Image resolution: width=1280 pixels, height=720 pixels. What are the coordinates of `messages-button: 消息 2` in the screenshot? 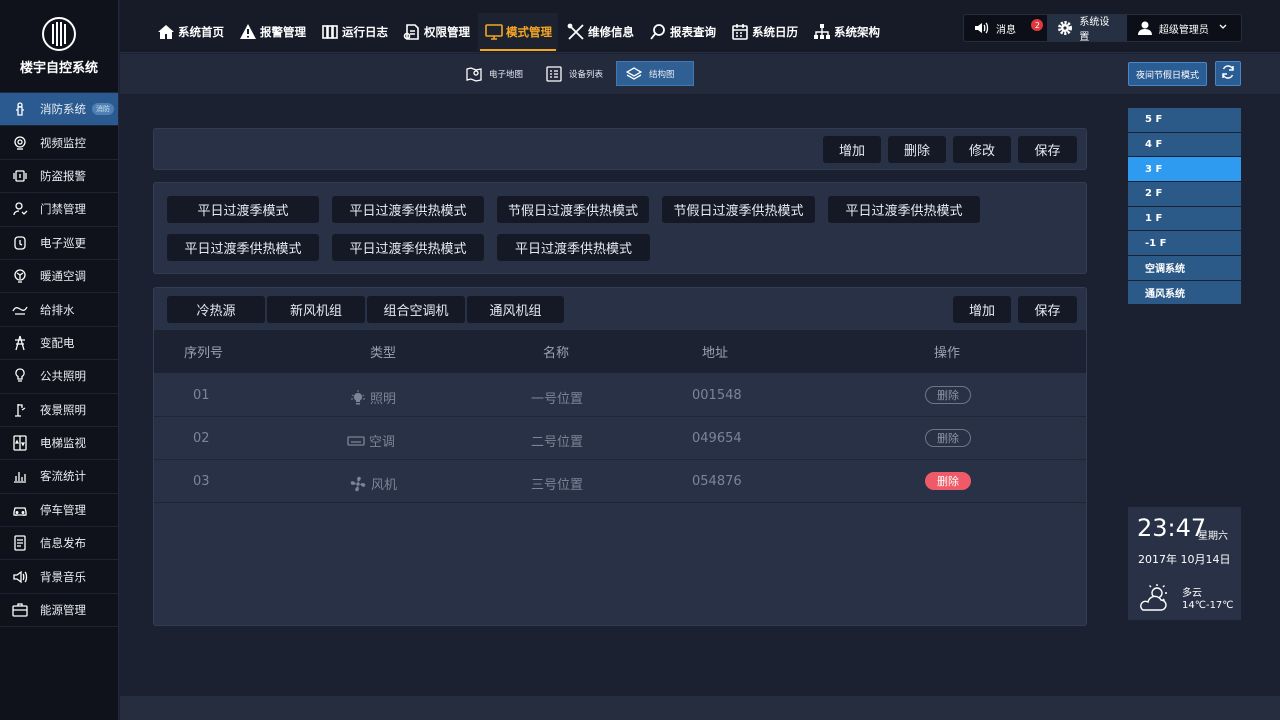 It's located at (1005, 28).